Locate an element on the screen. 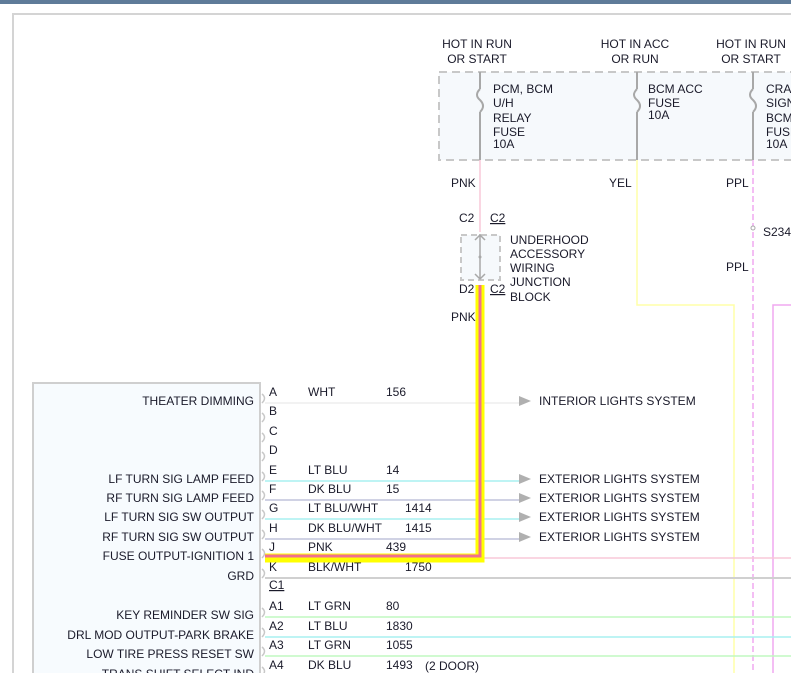 The height and width of the screenshot is (673, 791). svg-text: BCM ACC is located at coordinates (675, 89).